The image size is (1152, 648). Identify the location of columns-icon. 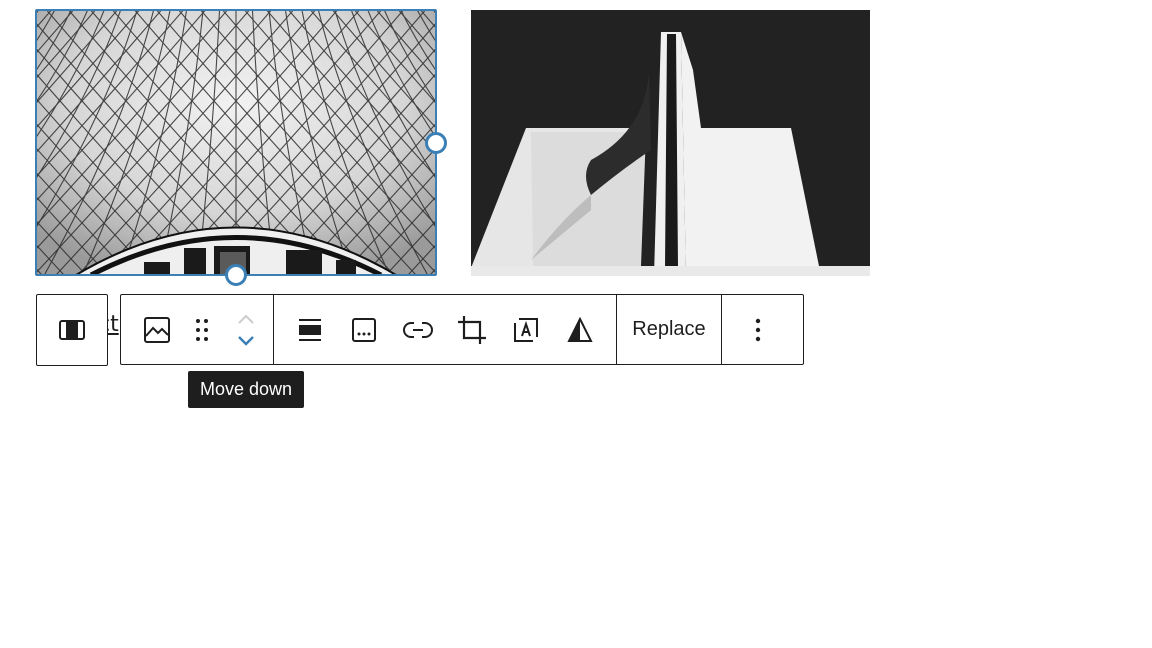
(72, 330).